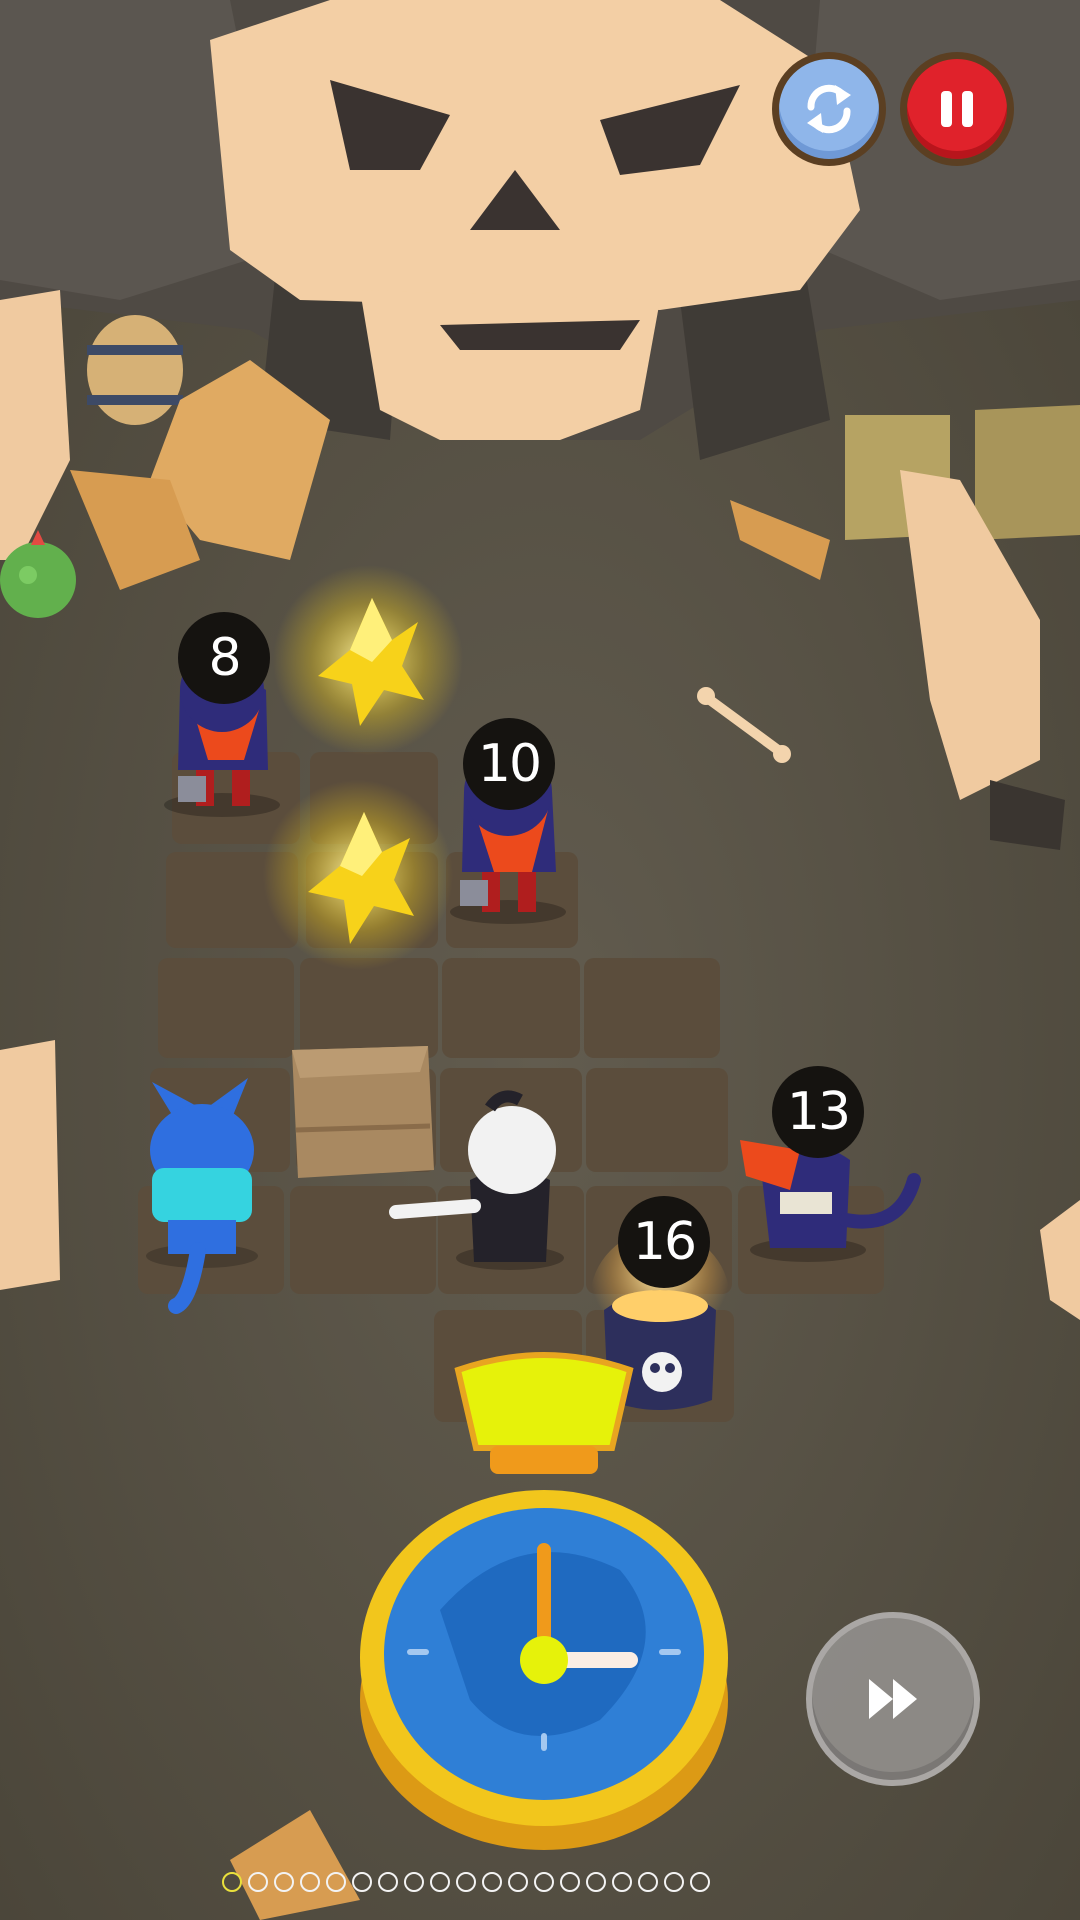 This screenshot has height=1920, width=1080. I want to click on fast-forward-icon, so click(893, 1699).